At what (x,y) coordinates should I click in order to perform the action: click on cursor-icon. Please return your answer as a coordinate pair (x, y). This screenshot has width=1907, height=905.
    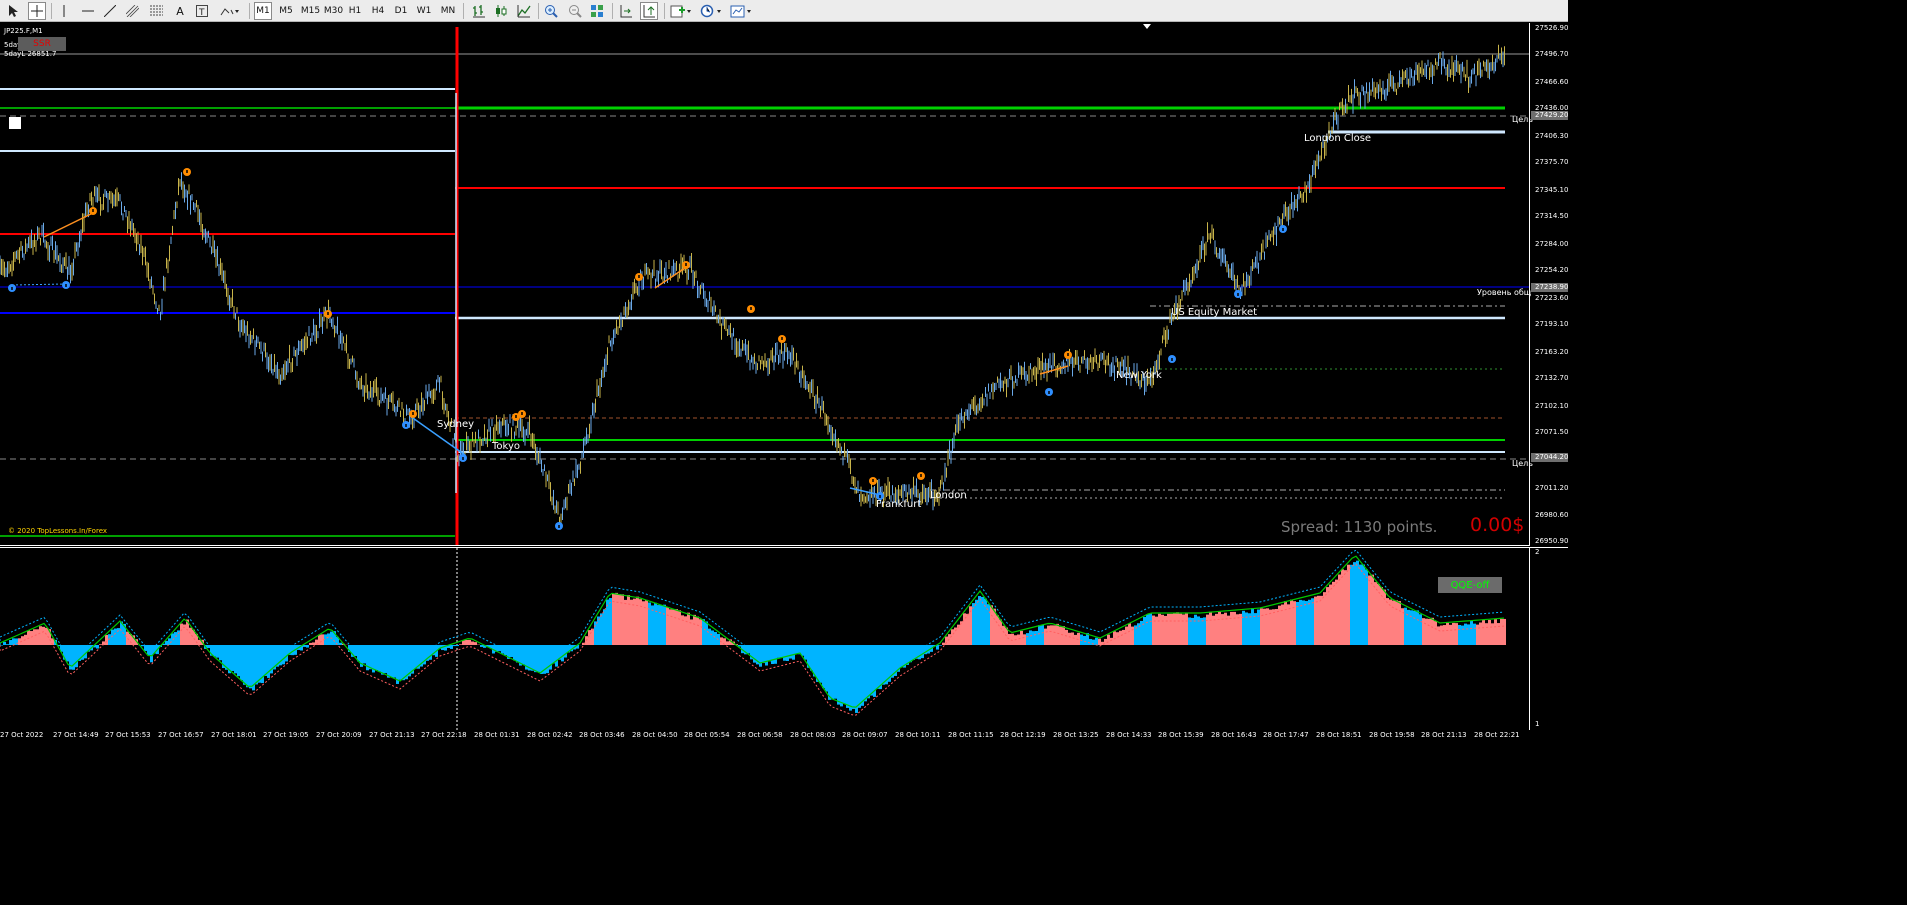
    Looking at the image, I should click on (13, 11).